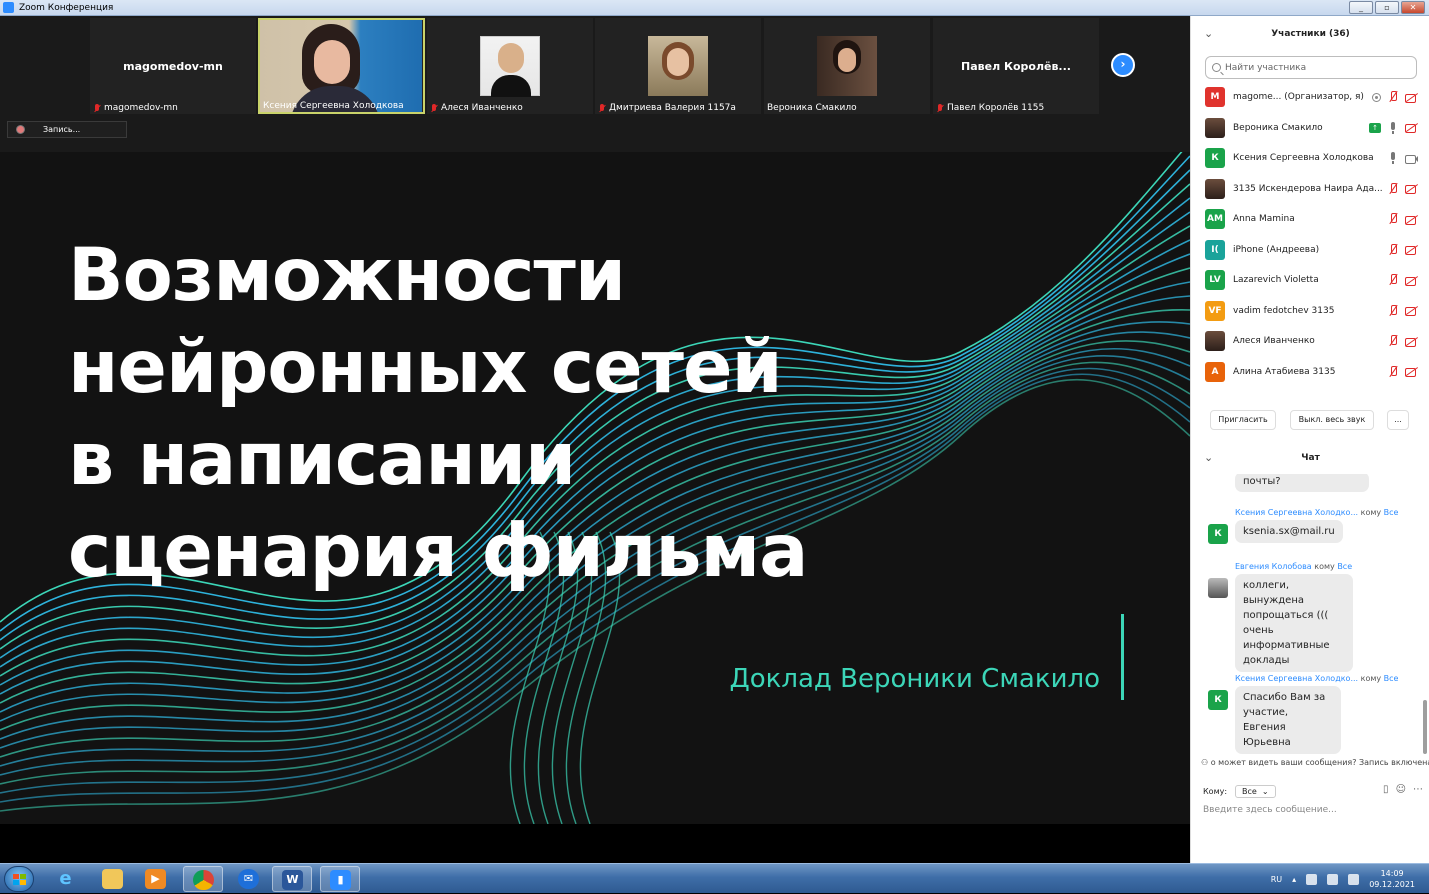 Image resolution: width=1429 pixels, height=894 pixels. Describe the element at coordinates (1218, 534) in the screenshot. I see `avatar: К` at that location.